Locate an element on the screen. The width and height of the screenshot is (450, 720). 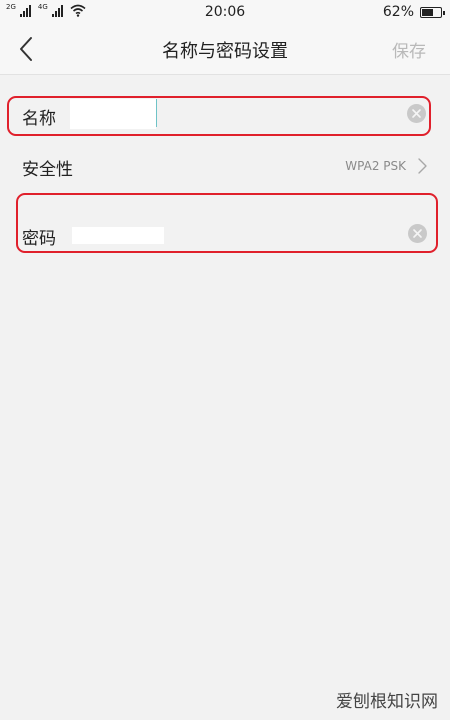
password-row: 密码 is located at coordinates (225, 235).